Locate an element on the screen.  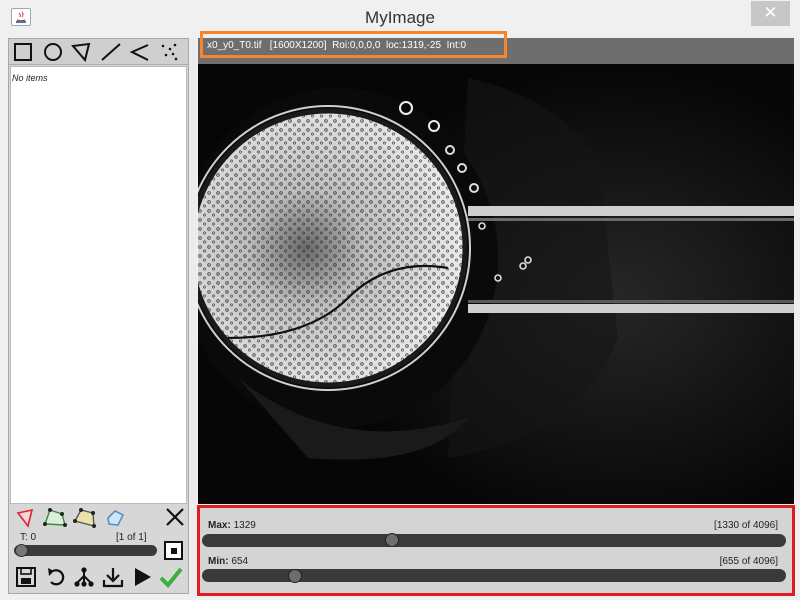
roi-yellow-polygon-icon is located at coordinates (85, 518).